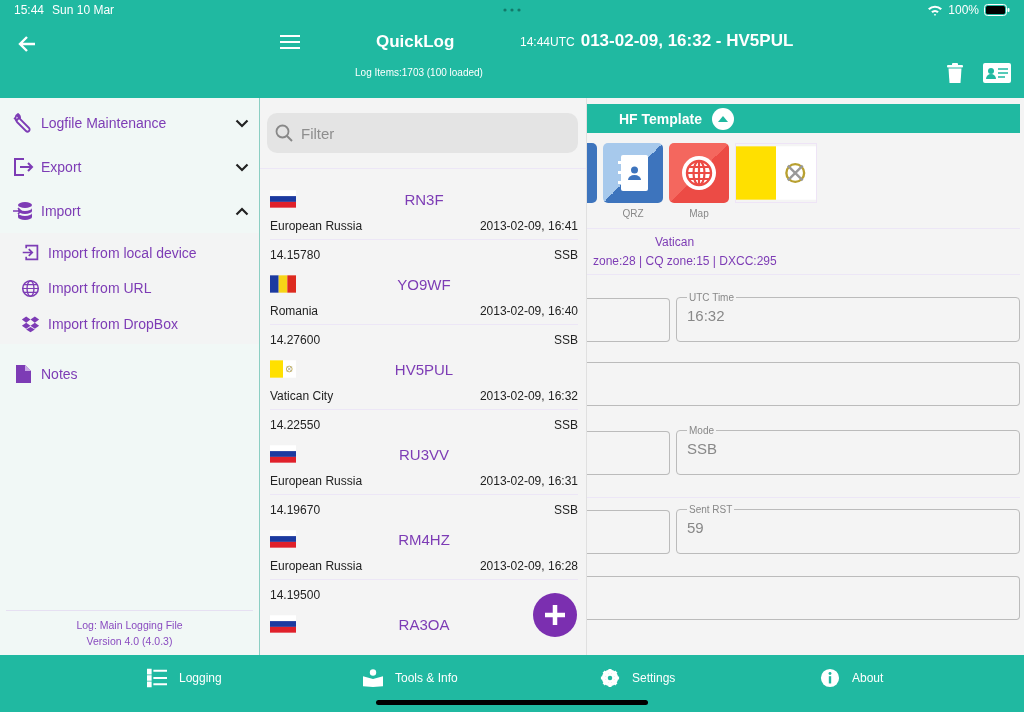 The width and height of the screenshot is (1024, 712). I want to click on contact-datetime: 2013-02-09, 16:32, so click(528, 396).